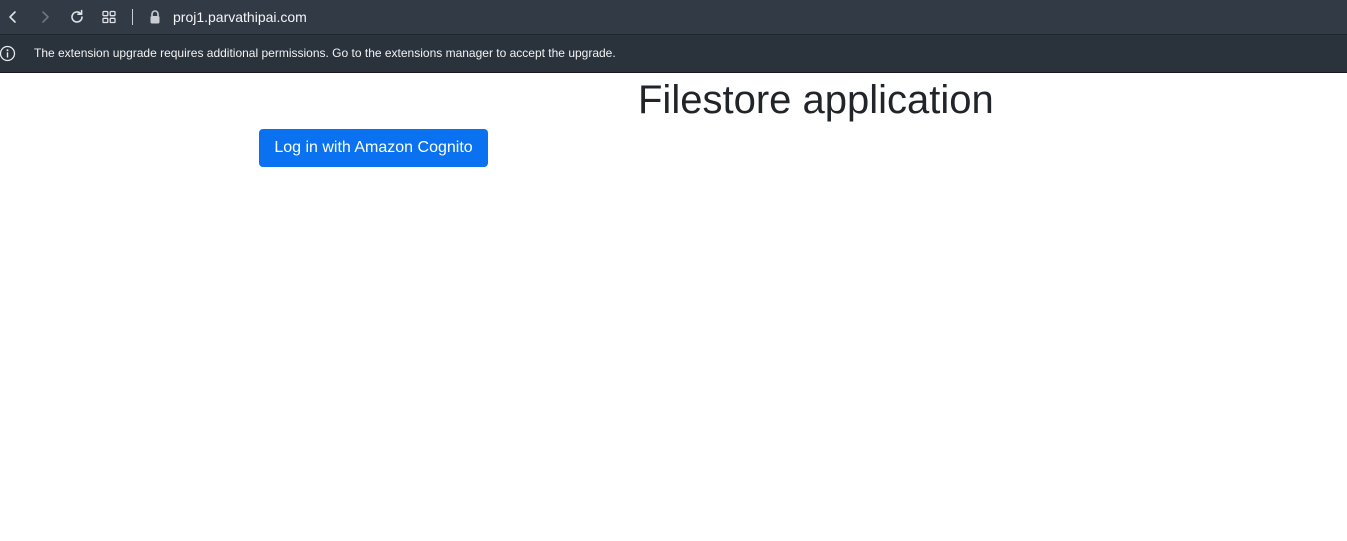 The width and height of the screenshot is (1347, 541). Describe the element at coordinates (373, 148) in the screenshot. I see `cognito-login-button: Log in with Amazon Cognito` at that location.